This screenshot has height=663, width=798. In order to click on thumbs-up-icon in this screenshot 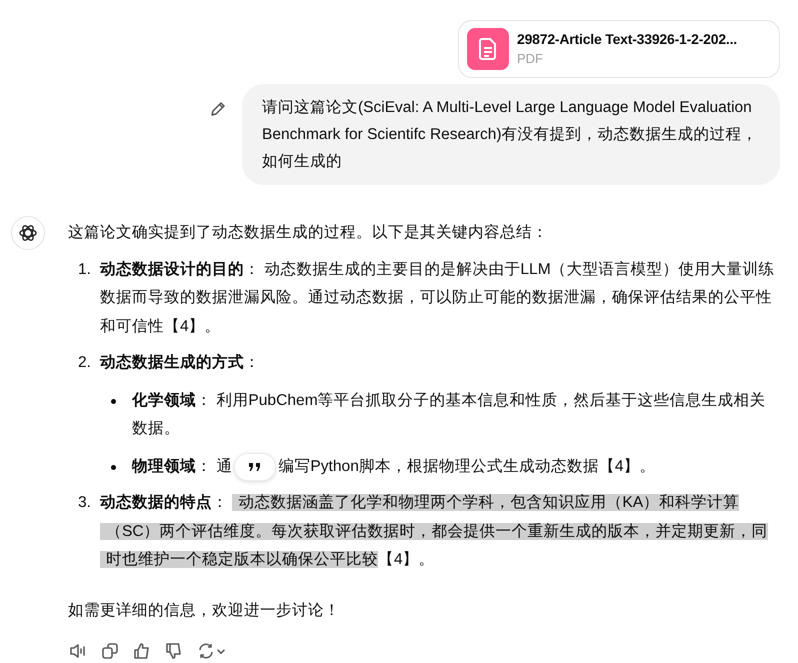, I will do `click(142, 651)`.